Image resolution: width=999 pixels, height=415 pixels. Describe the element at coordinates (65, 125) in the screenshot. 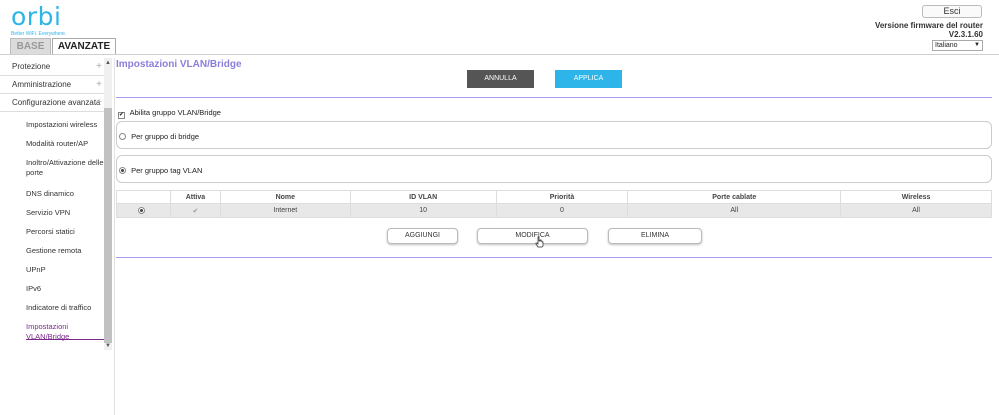

I see `sidebar-item-impostazioni-wireless: Impostazioni wireless` at that location.